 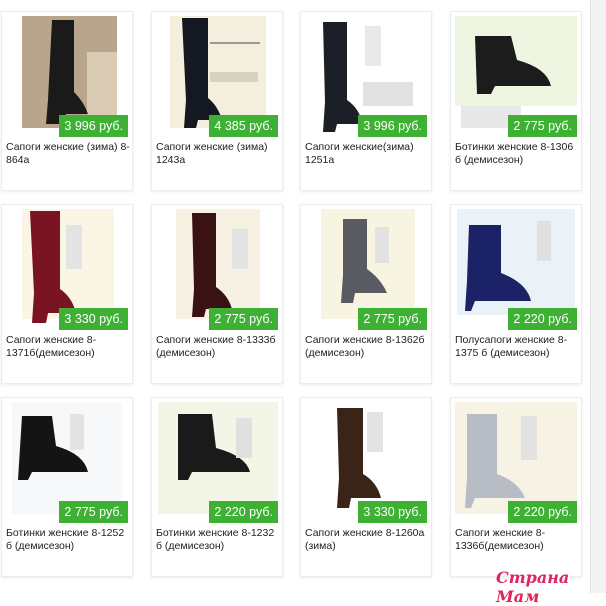 I want to click on price-badge: 4 385 руб., so click(x=243, y=126).